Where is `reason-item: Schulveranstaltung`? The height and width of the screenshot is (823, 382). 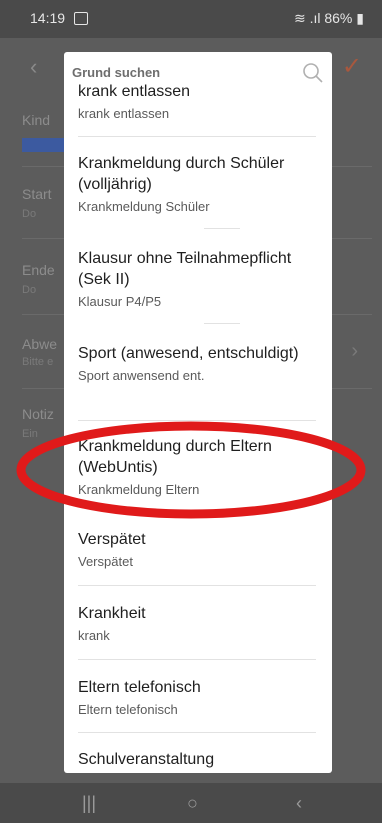 reason-item: Schulveranstaltung is located at coordinates (197, 759).